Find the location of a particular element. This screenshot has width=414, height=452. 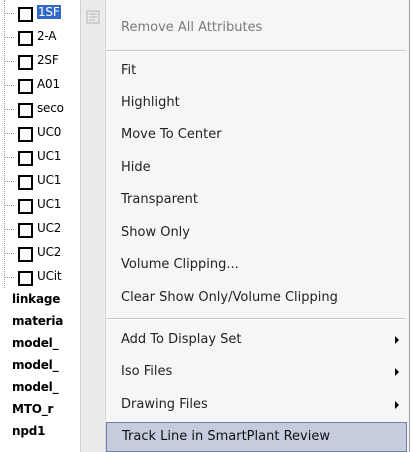

tree-node-label: linkage is located at coordinates (36, 299).